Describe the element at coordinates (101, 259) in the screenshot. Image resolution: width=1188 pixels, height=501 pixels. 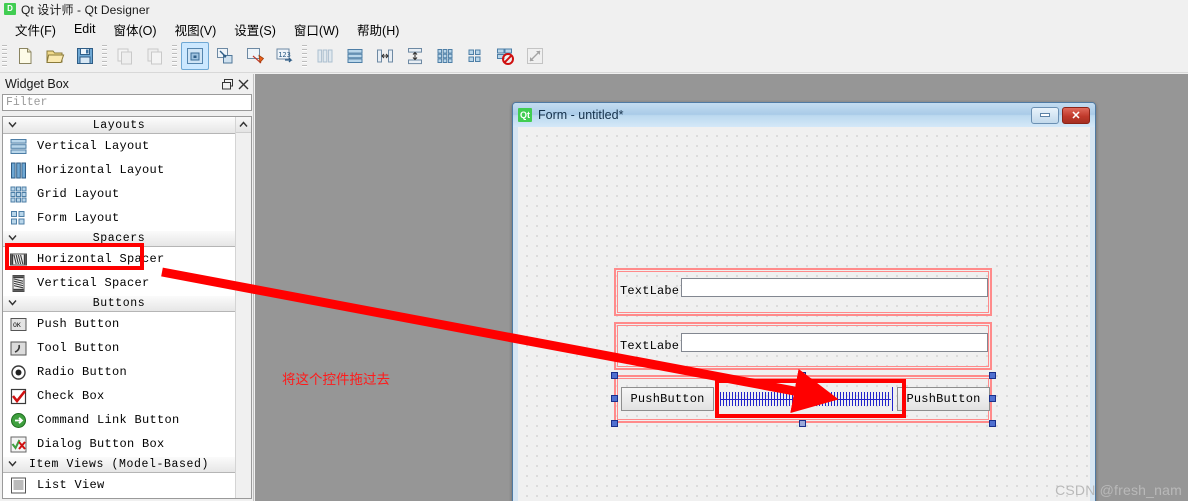
I see `widget-item-label: Horizontal Spacer` at that location.